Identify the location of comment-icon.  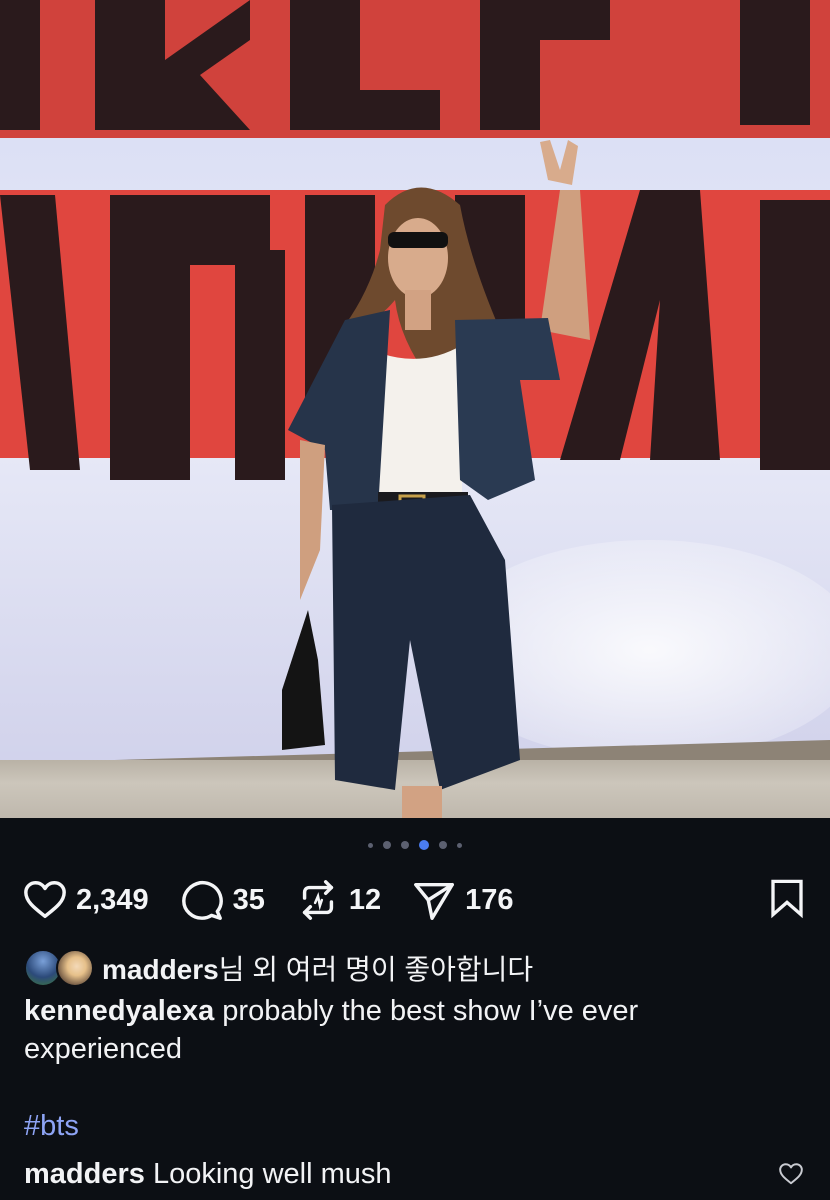
(202, 900).